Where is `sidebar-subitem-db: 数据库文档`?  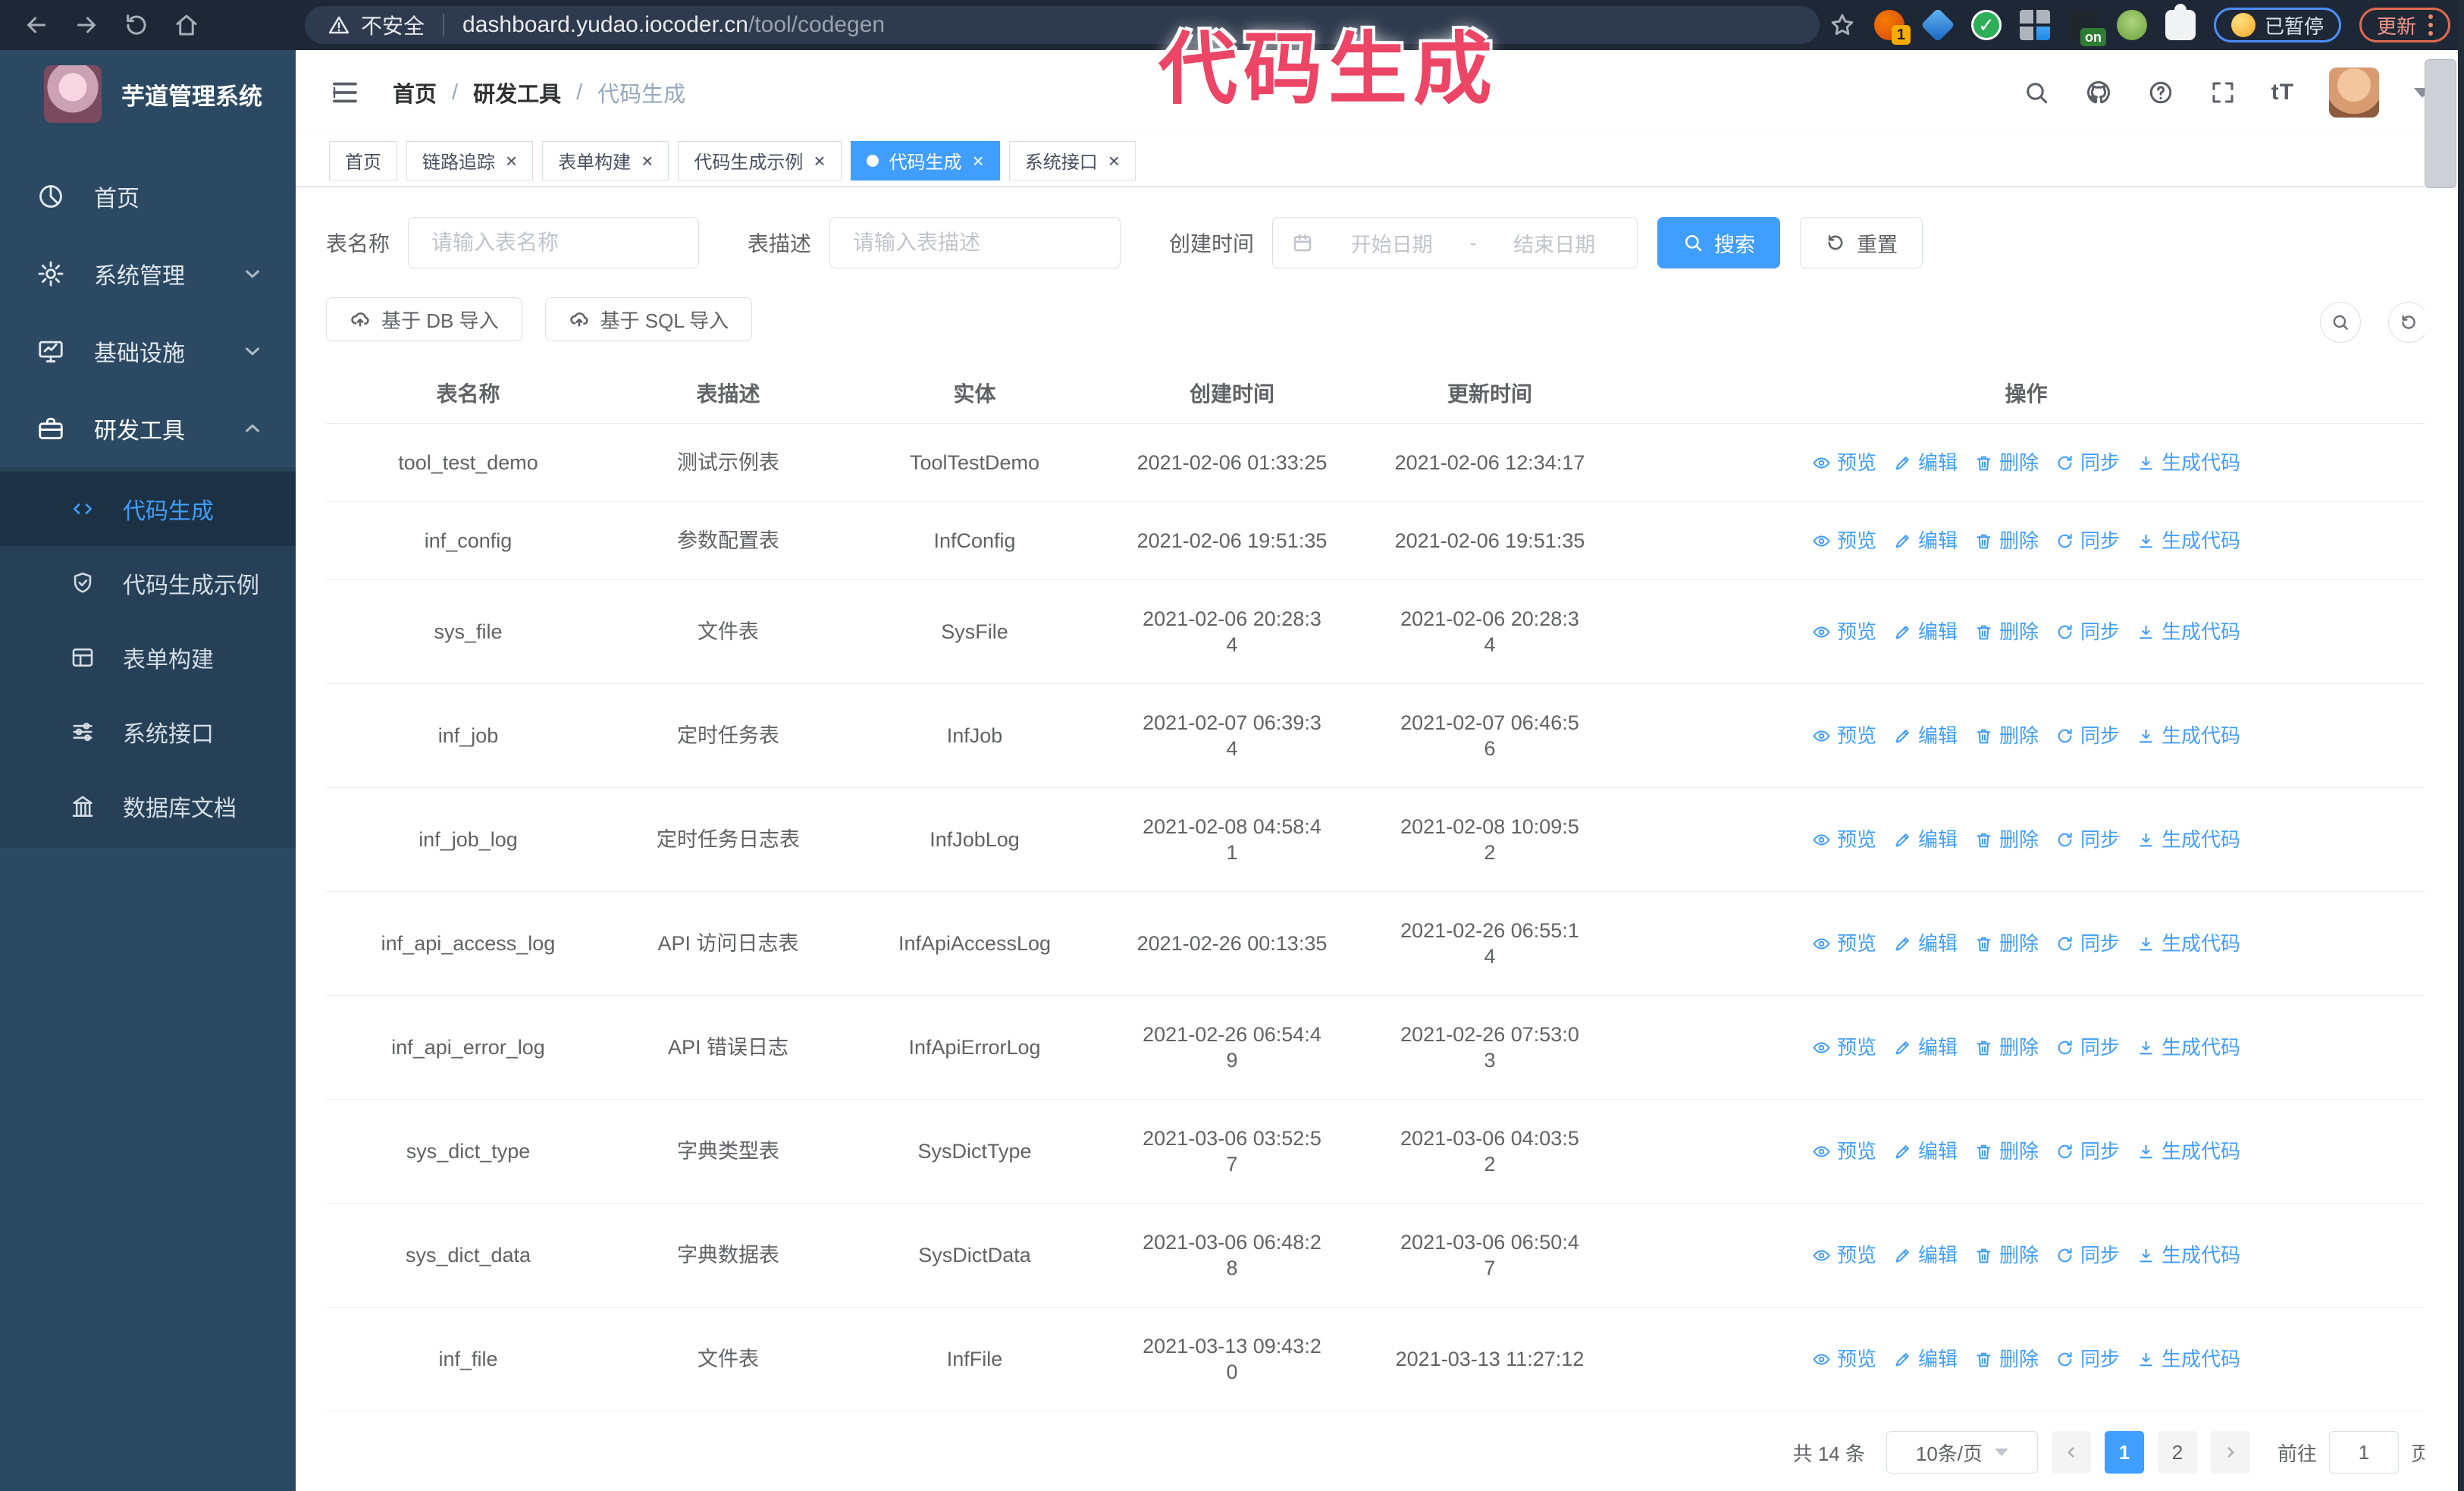
sidebar-subitem-db: 数据库文档 is located at coordinates (148, 806).